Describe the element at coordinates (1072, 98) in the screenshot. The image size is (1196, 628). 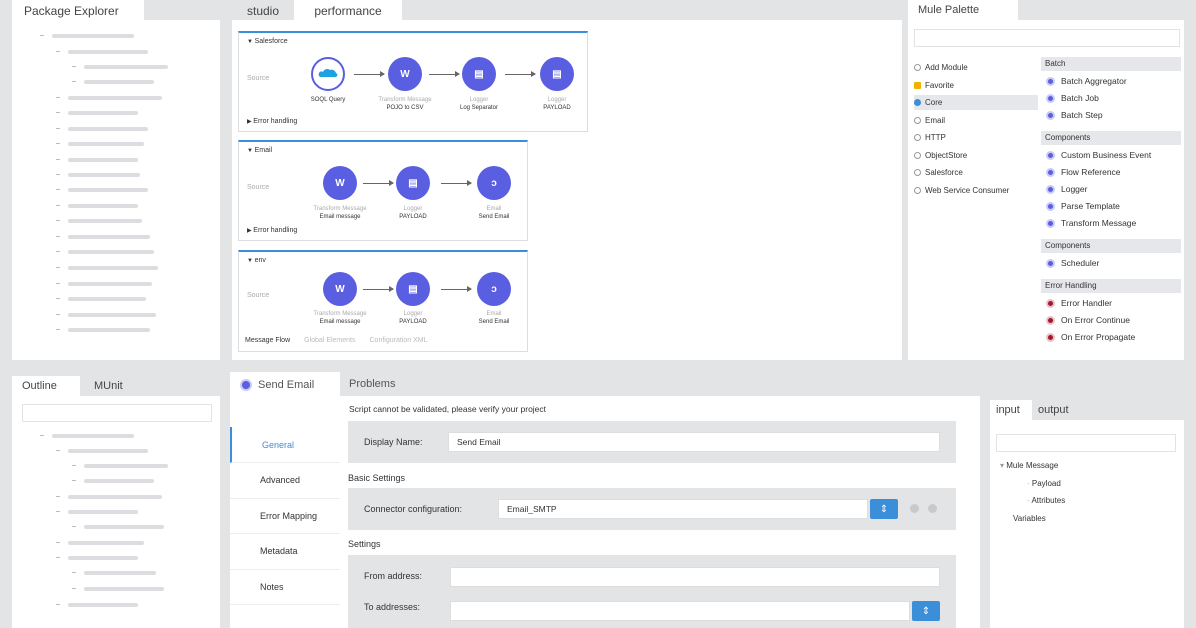
I see `palette-operation: Batch Job` at that location.